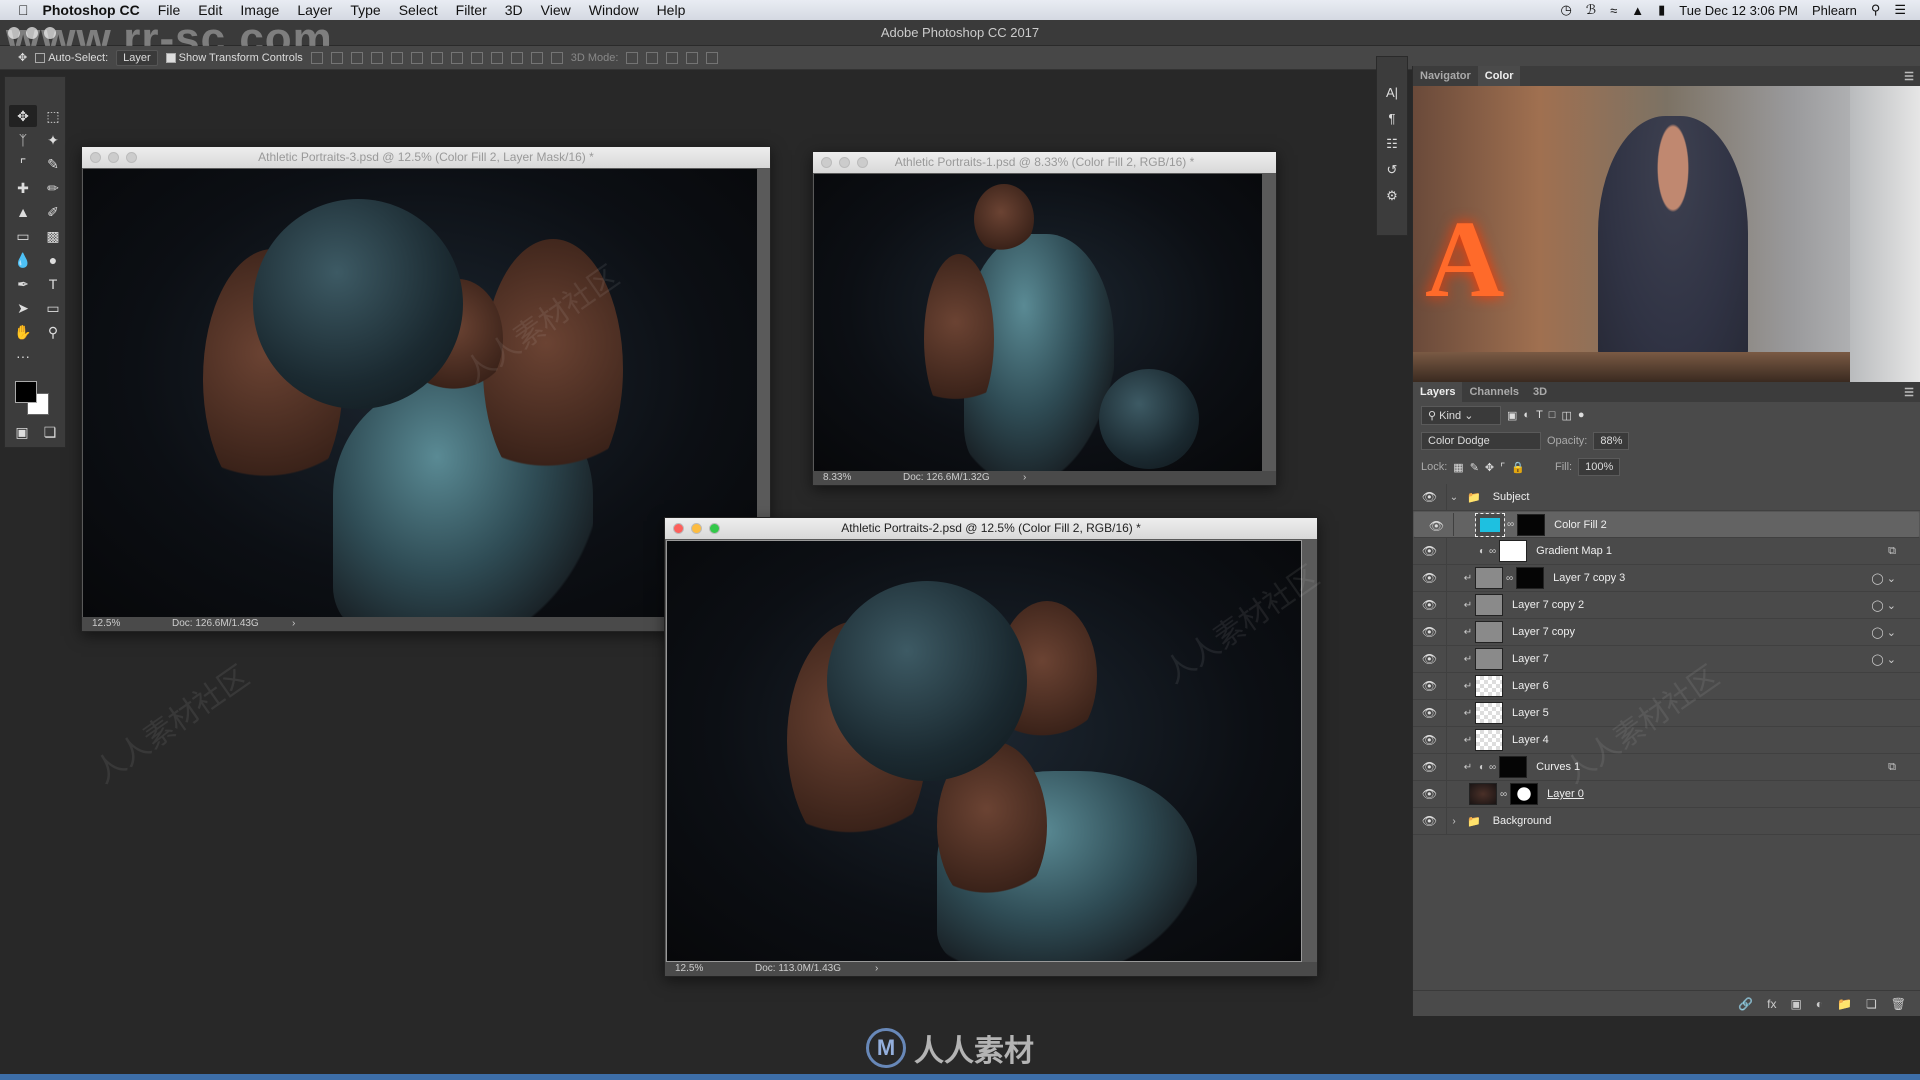 This screenshot has height=1080, width=1920. Describe the element at coordinates (1666, 794) in the screenshot. I see `layer-row: 👁 ∞ Layer 0` at that location.